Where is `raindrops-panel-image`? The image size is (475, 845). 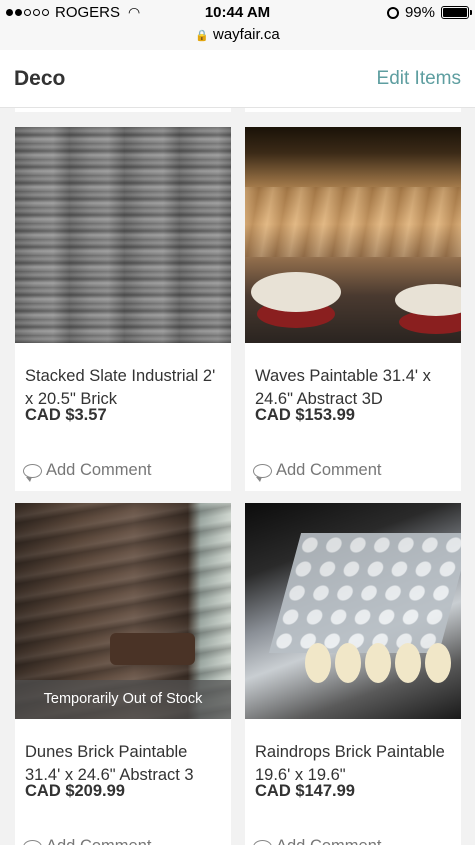
raindrops-panel-image is located at coordinates (353, 611).